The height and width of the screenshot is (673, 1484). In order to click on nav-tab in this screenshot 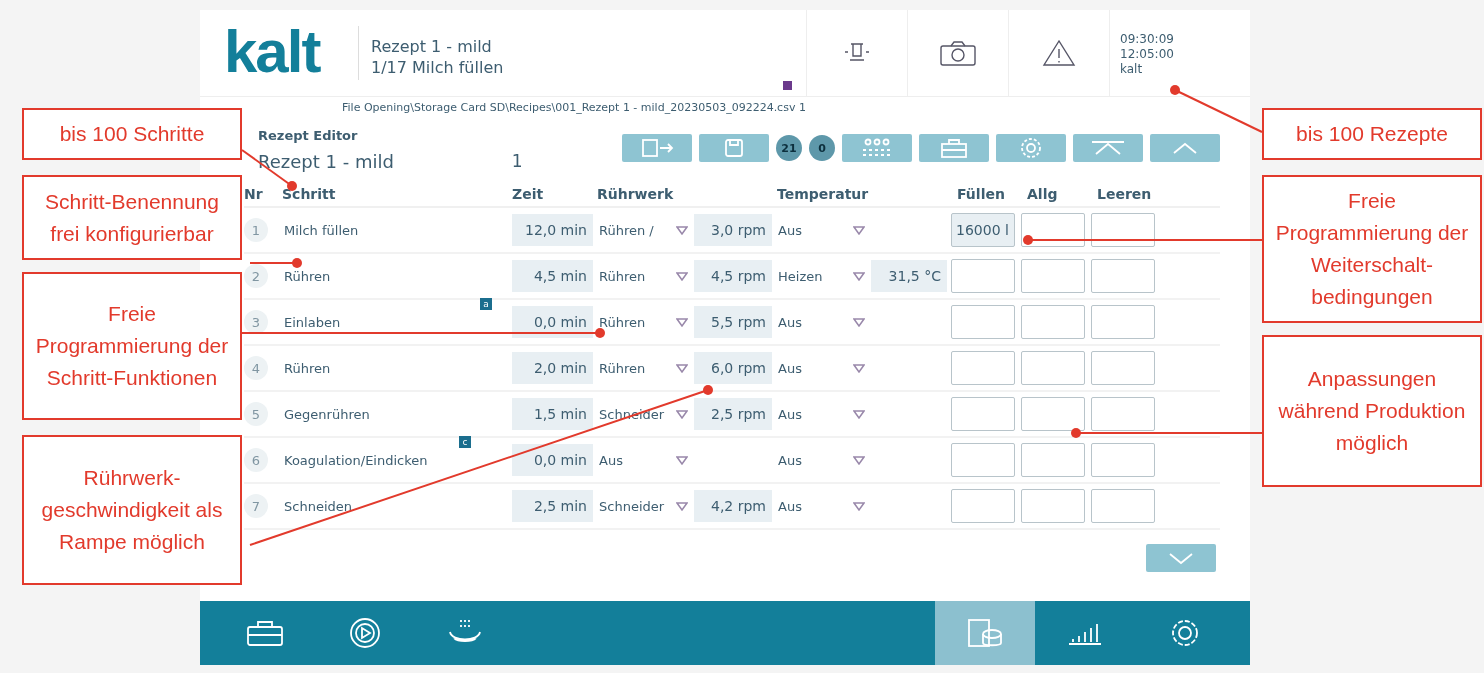, I will do `click(985, 633)`.